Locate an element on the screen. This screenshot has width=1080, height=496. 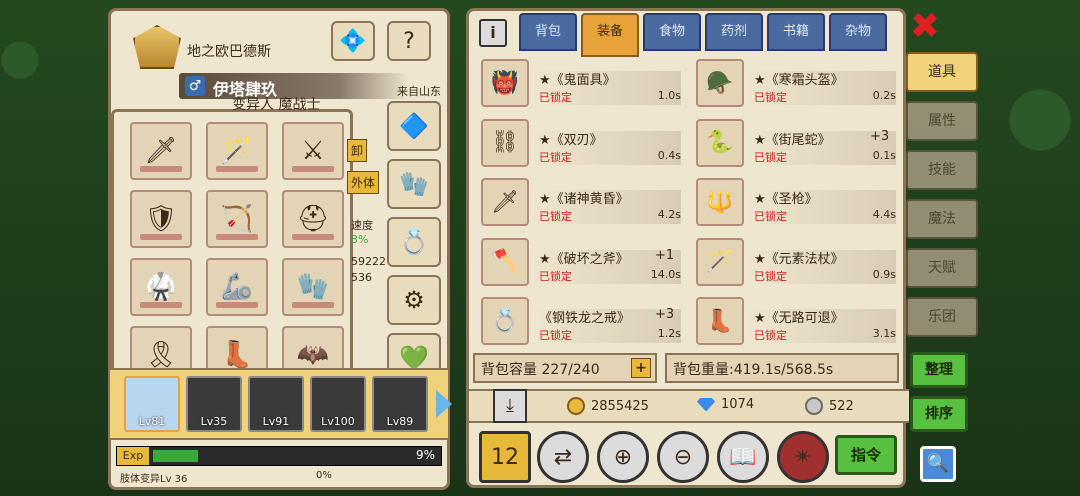
hanger-icon: ? is located at coordinates (409, 41).